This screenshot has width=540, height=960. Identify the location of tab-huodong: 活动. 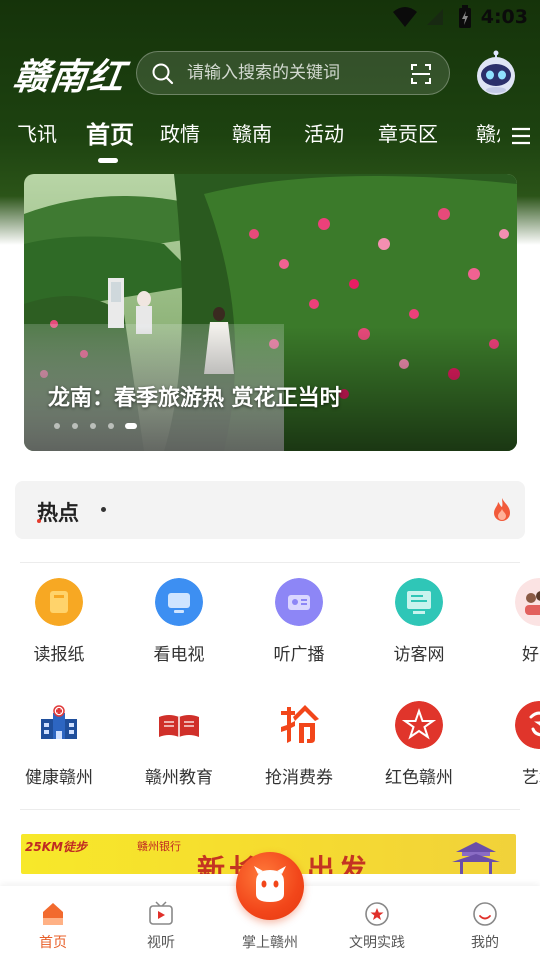
(324, 132).